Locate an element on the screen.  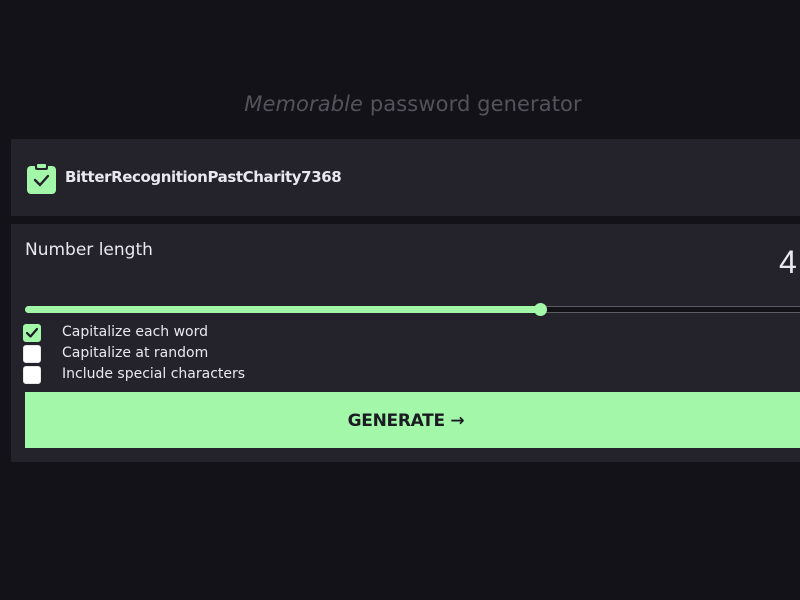
slider-thumb is located at coordinates (540, 309).